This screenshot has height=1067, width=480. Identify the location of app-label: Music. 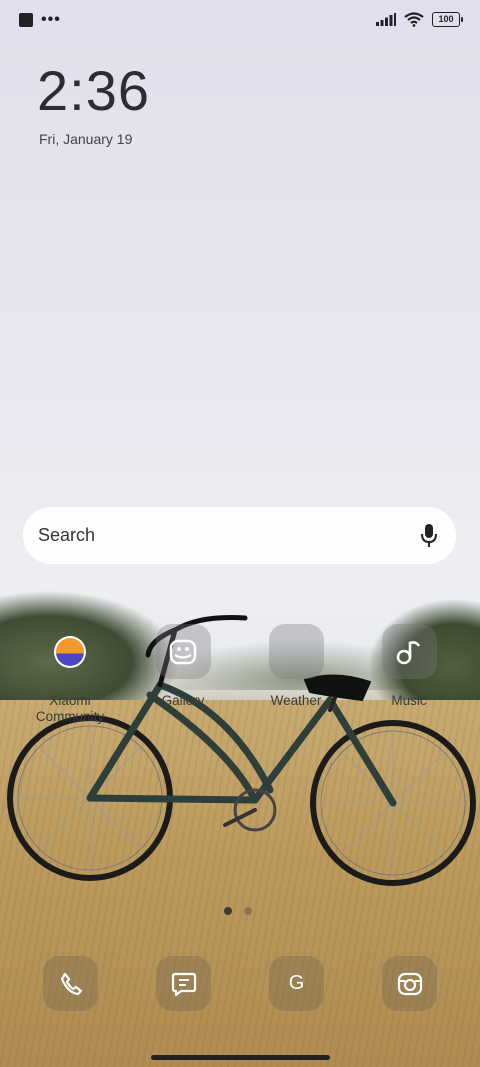
(409, 700).